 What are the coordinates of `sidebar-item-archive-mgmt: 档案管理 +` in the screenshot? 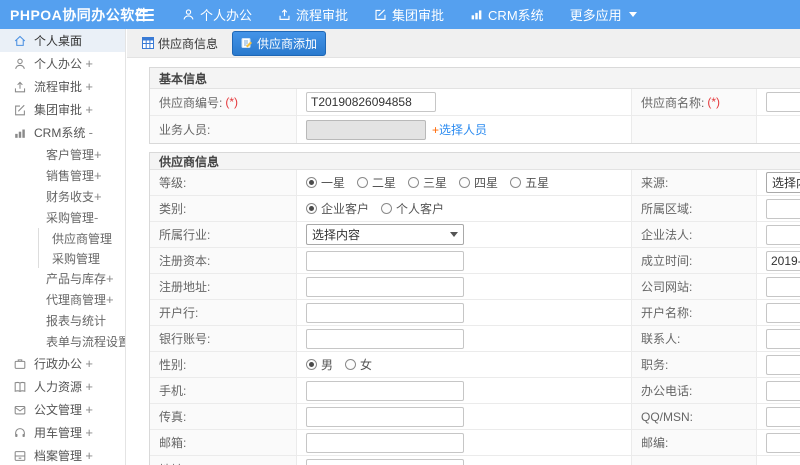 It's located at (62, 454).